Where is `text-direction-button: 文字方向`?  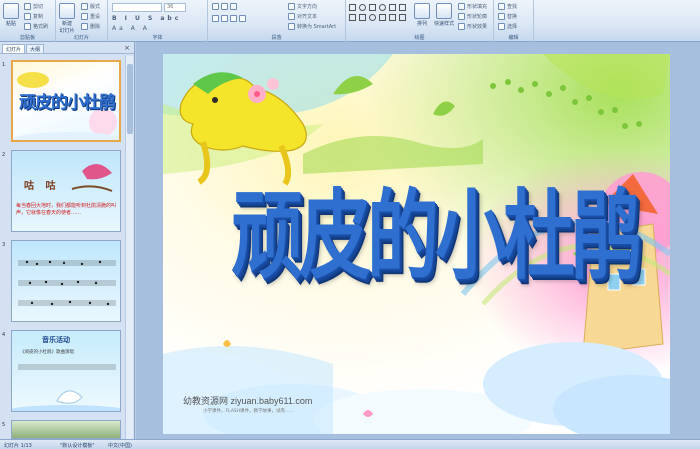 text-direction-button: 文字方向 is located at coordinates (302, 6).